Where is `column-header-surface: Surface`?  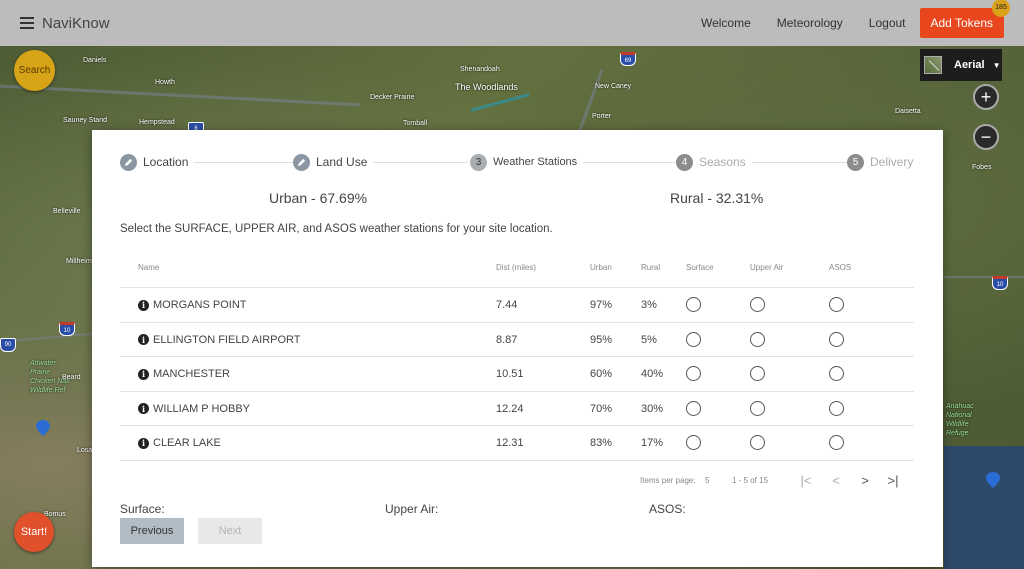
column-header-surface: Surface is located at coordinates (700, 267).